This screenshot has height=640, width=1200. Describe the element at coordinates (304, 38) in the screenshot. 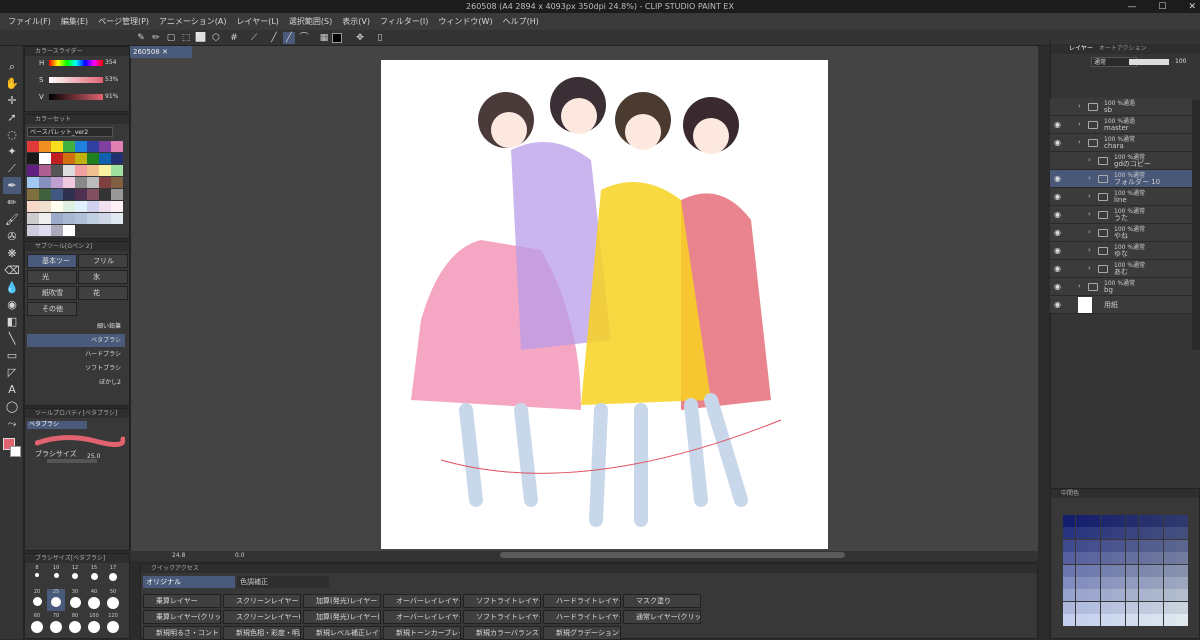

I see `curve-icon: ⌒` at that location.